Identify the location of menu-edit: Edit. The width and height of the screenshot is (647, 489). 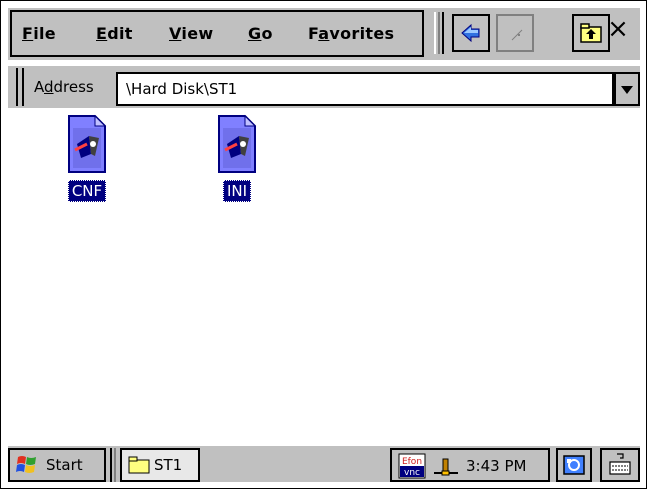
(114, 33).